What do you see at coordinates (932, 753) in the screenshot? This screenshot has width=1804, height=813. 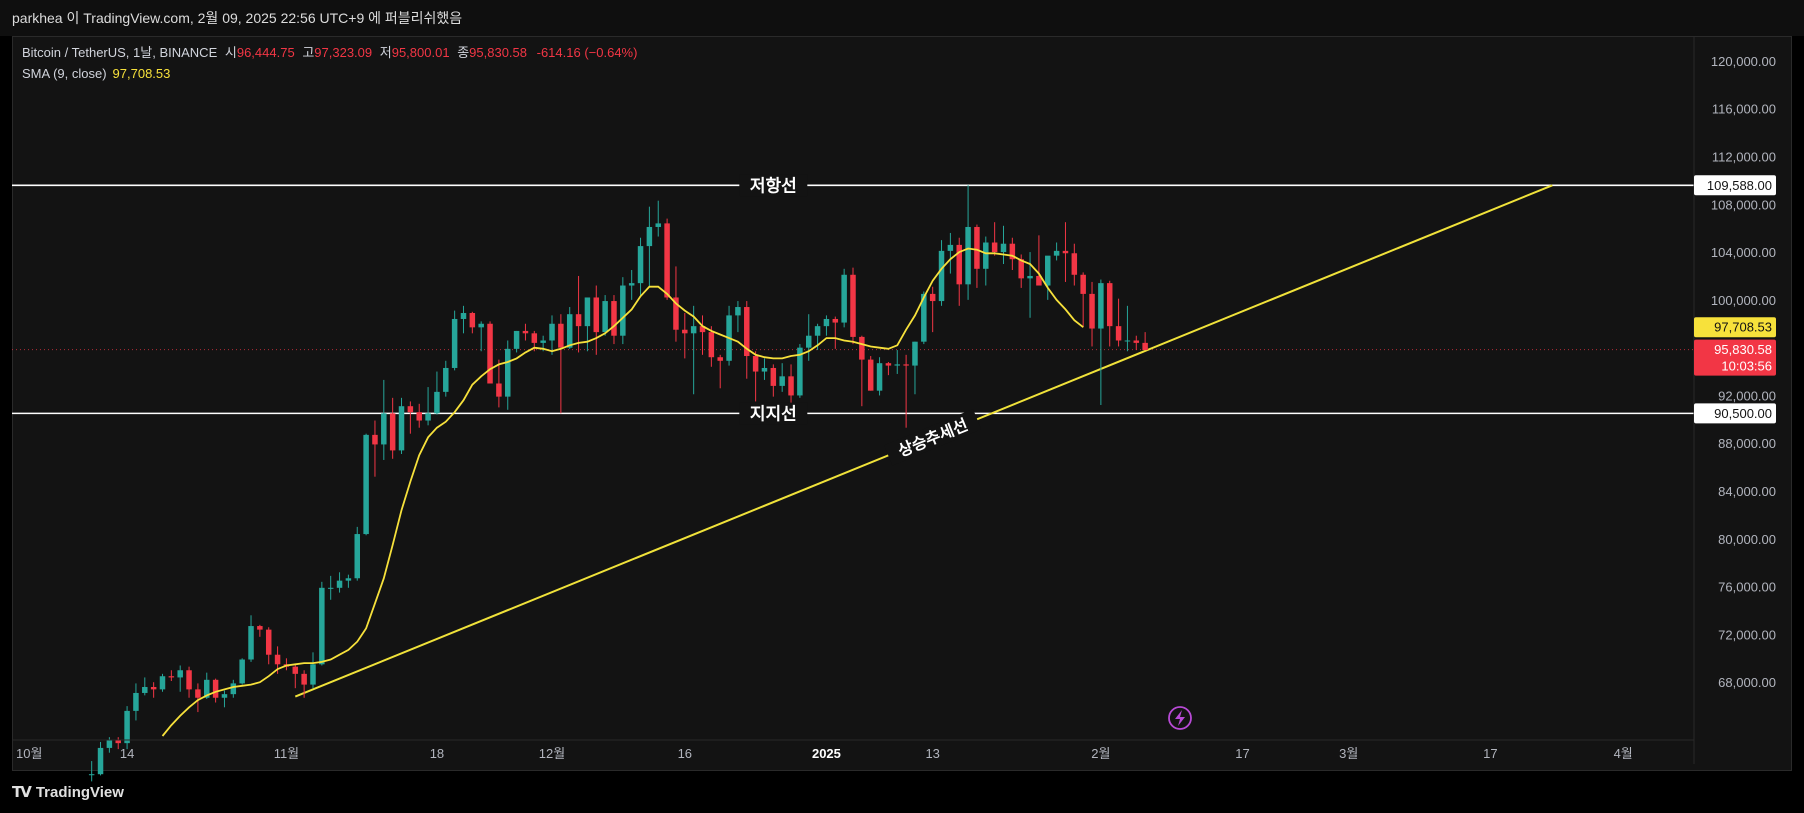 I see `x-tick-label: 13` at bounding box center [932, 753].